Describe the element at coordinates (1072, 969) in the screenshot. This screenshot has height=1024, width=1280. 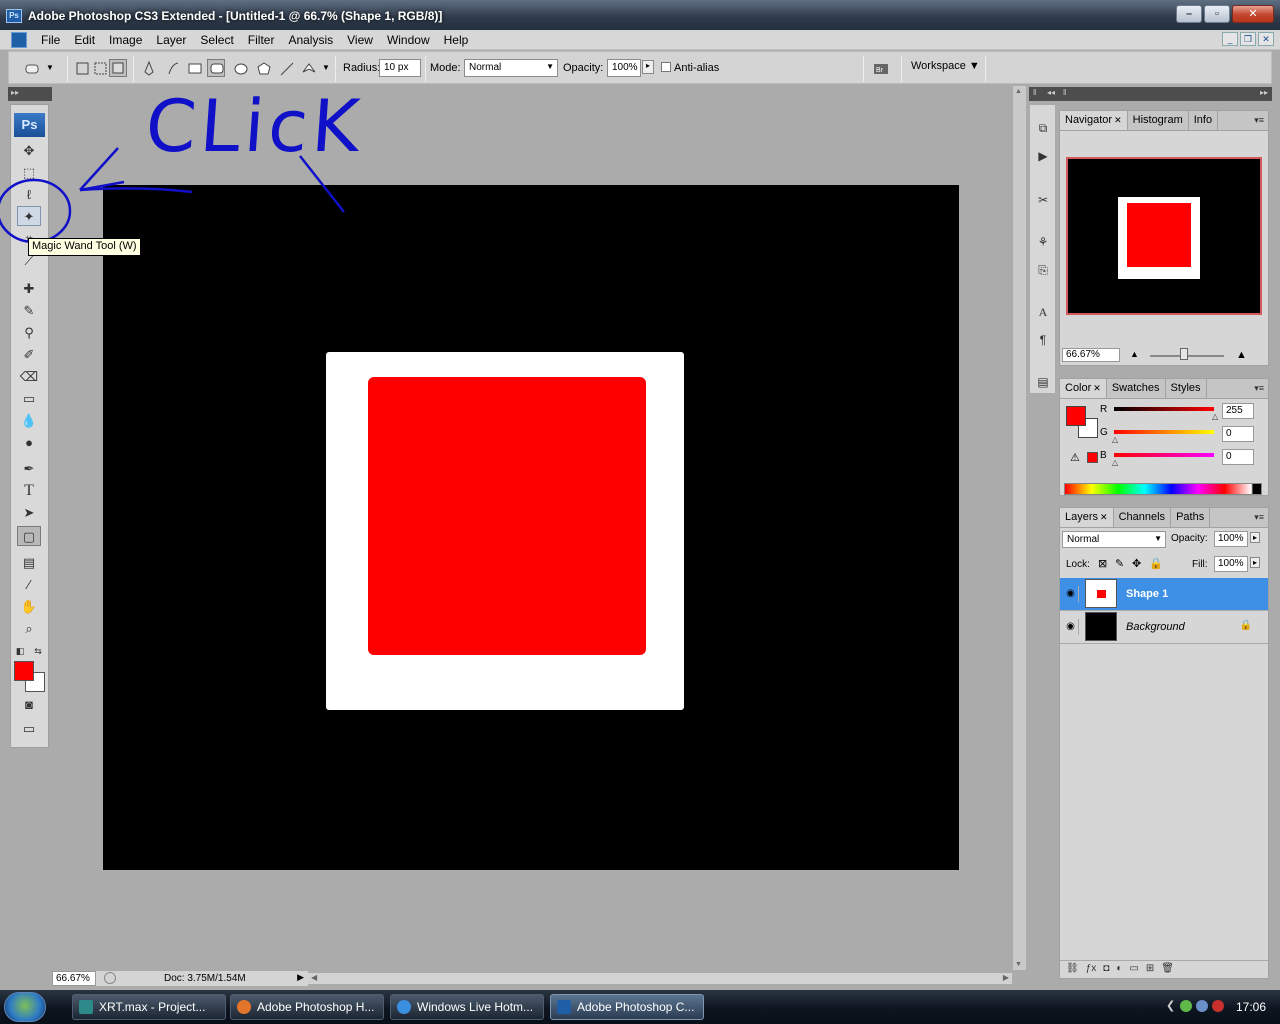
I see `link-layers-icon: ⛓` at that location.